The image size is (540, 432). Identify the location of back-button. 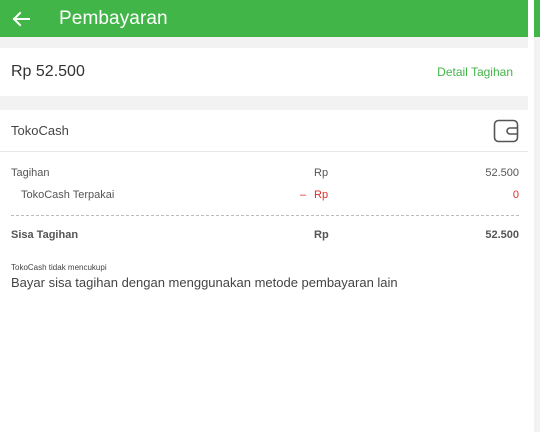
(20, 19).